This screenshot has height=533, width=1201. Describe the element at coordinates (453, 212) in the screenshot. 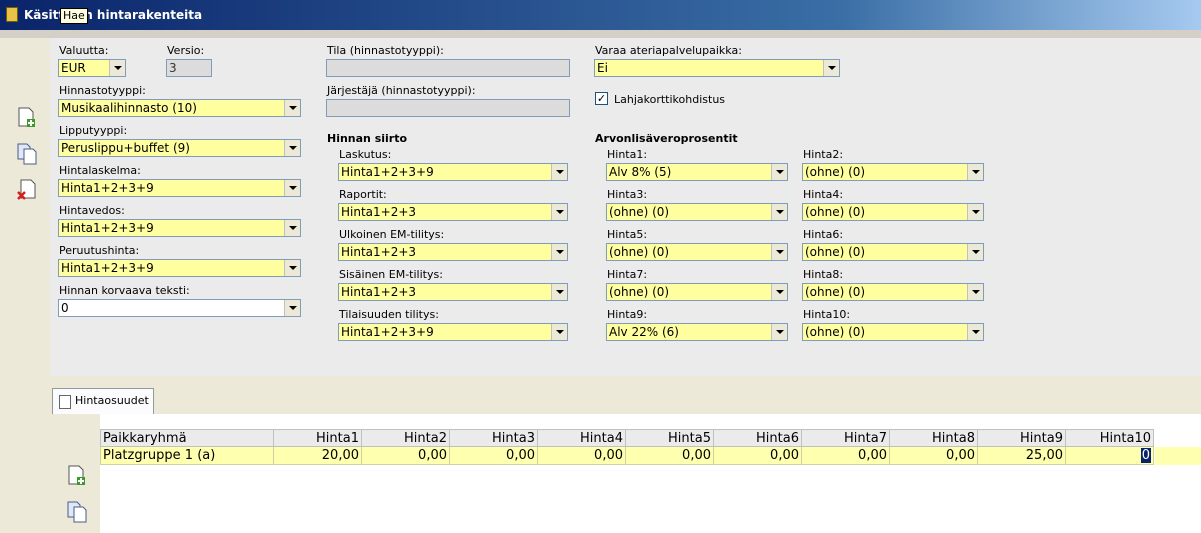

I see `raportit-select: Hinta1+2+3` at that location.